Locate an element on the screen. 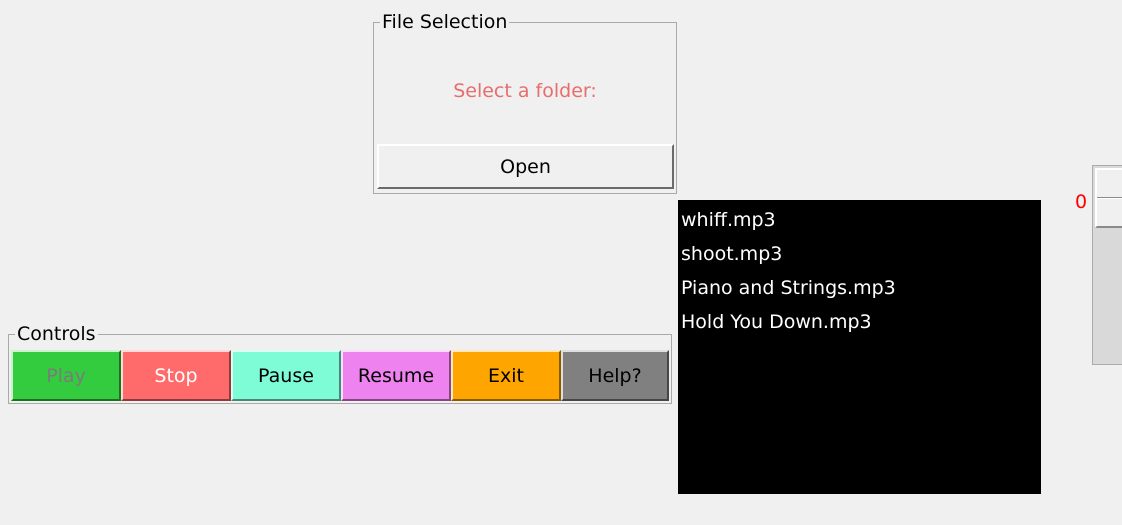 This screenshot has height=525, width=1122. controls-label: Controls is located at coordinates (56, 334).